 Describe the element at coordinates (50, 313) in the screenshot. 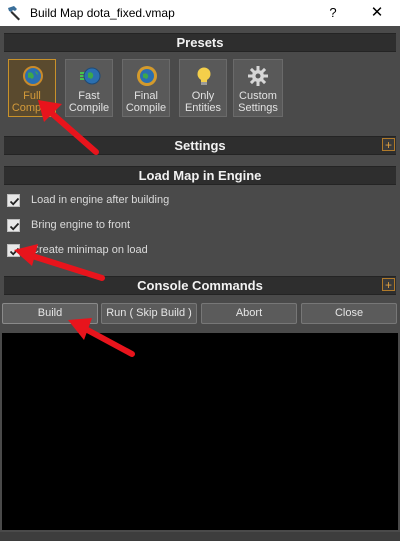

I see `build-button: Build` at that location.